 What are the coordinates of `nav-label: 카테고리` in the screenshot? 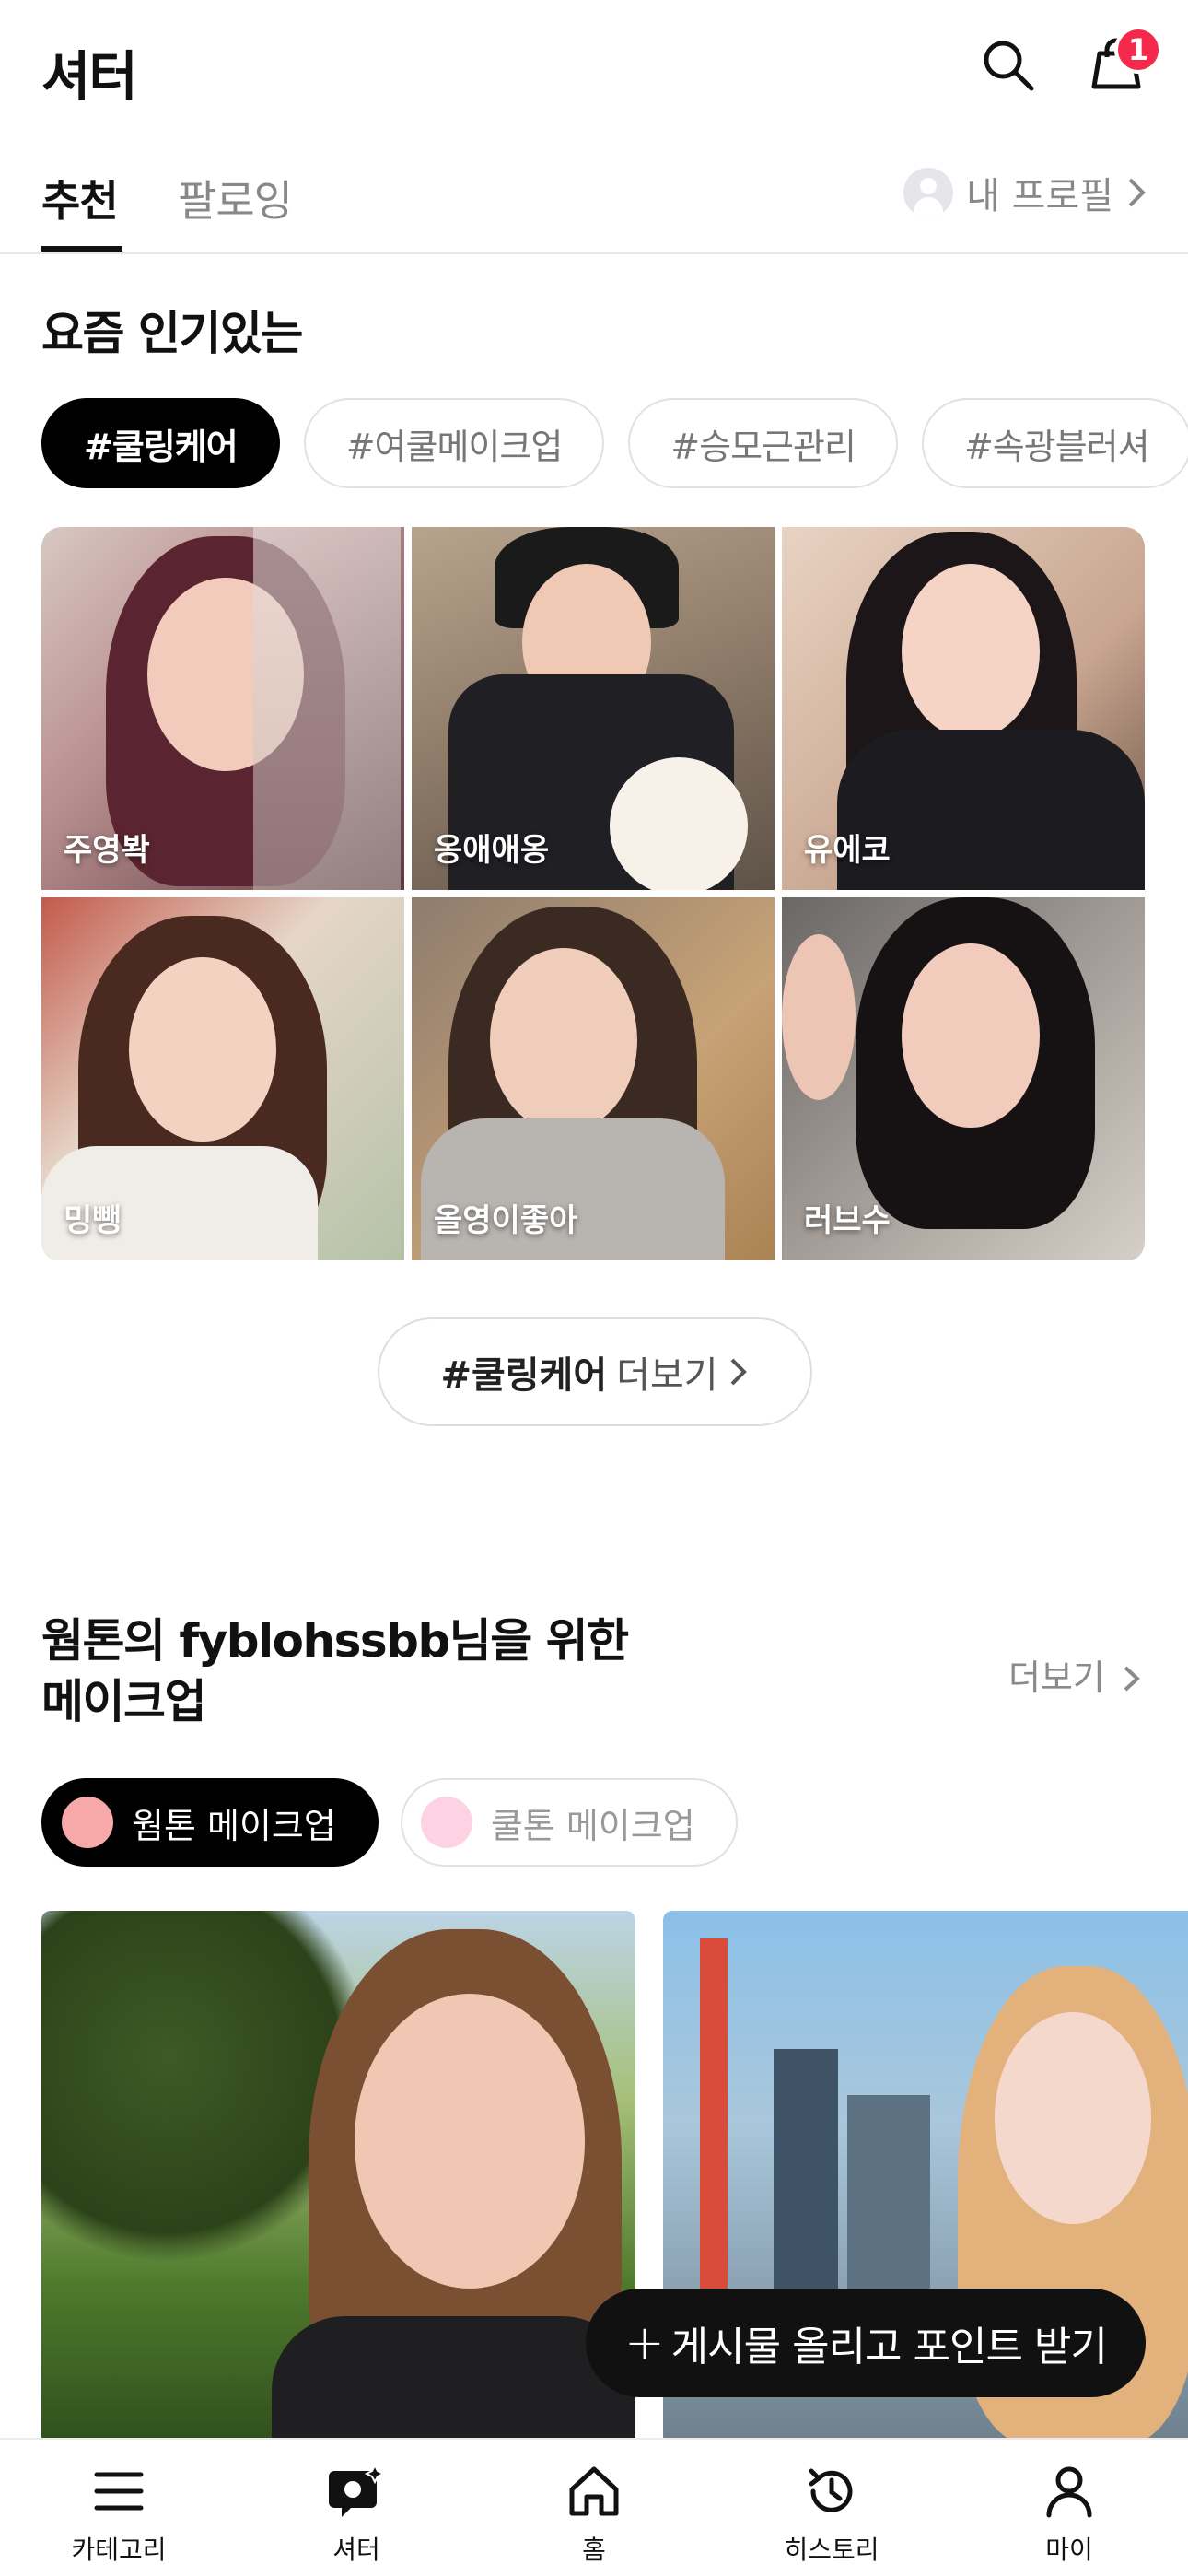 It's located at (119, 2550).